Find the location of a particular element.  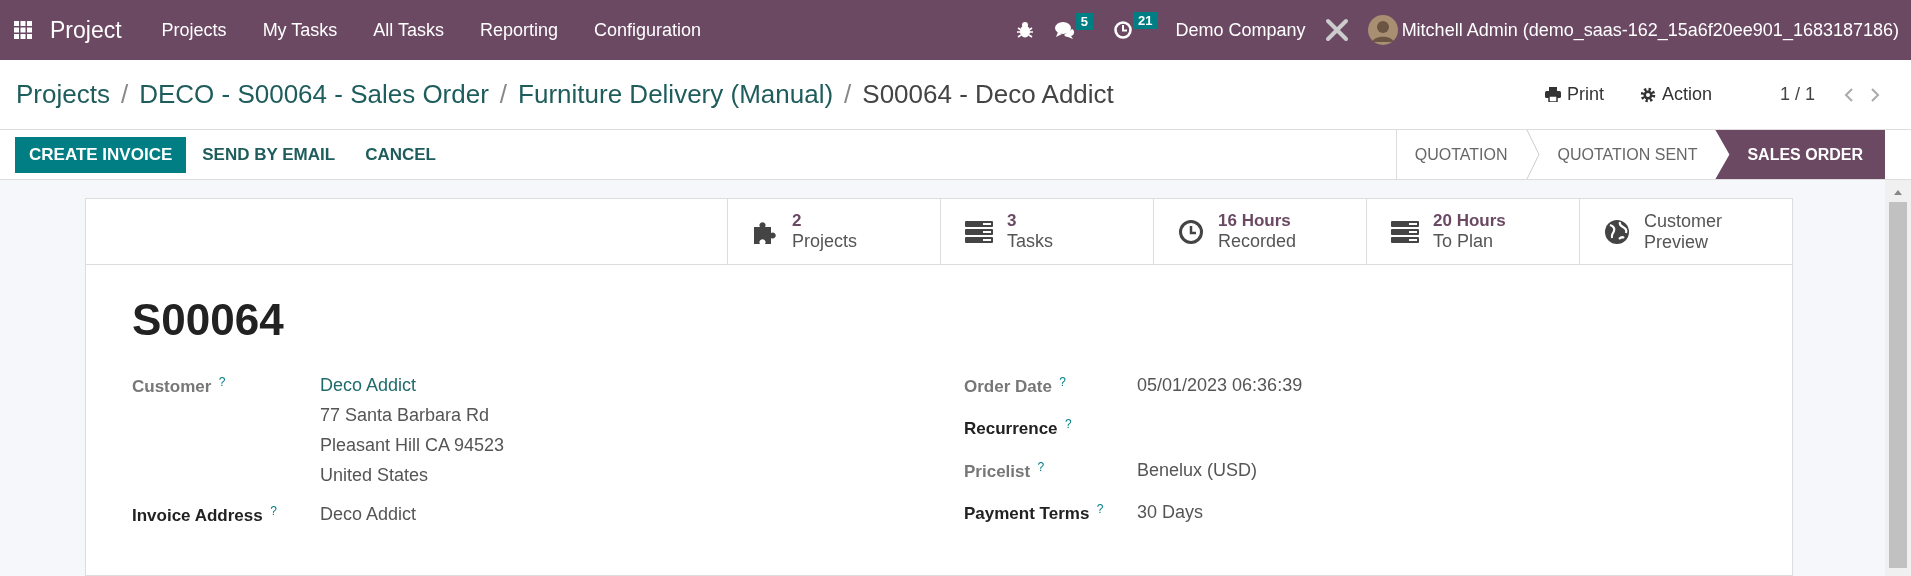

app-name: Project is located at coordinates (86, 30).